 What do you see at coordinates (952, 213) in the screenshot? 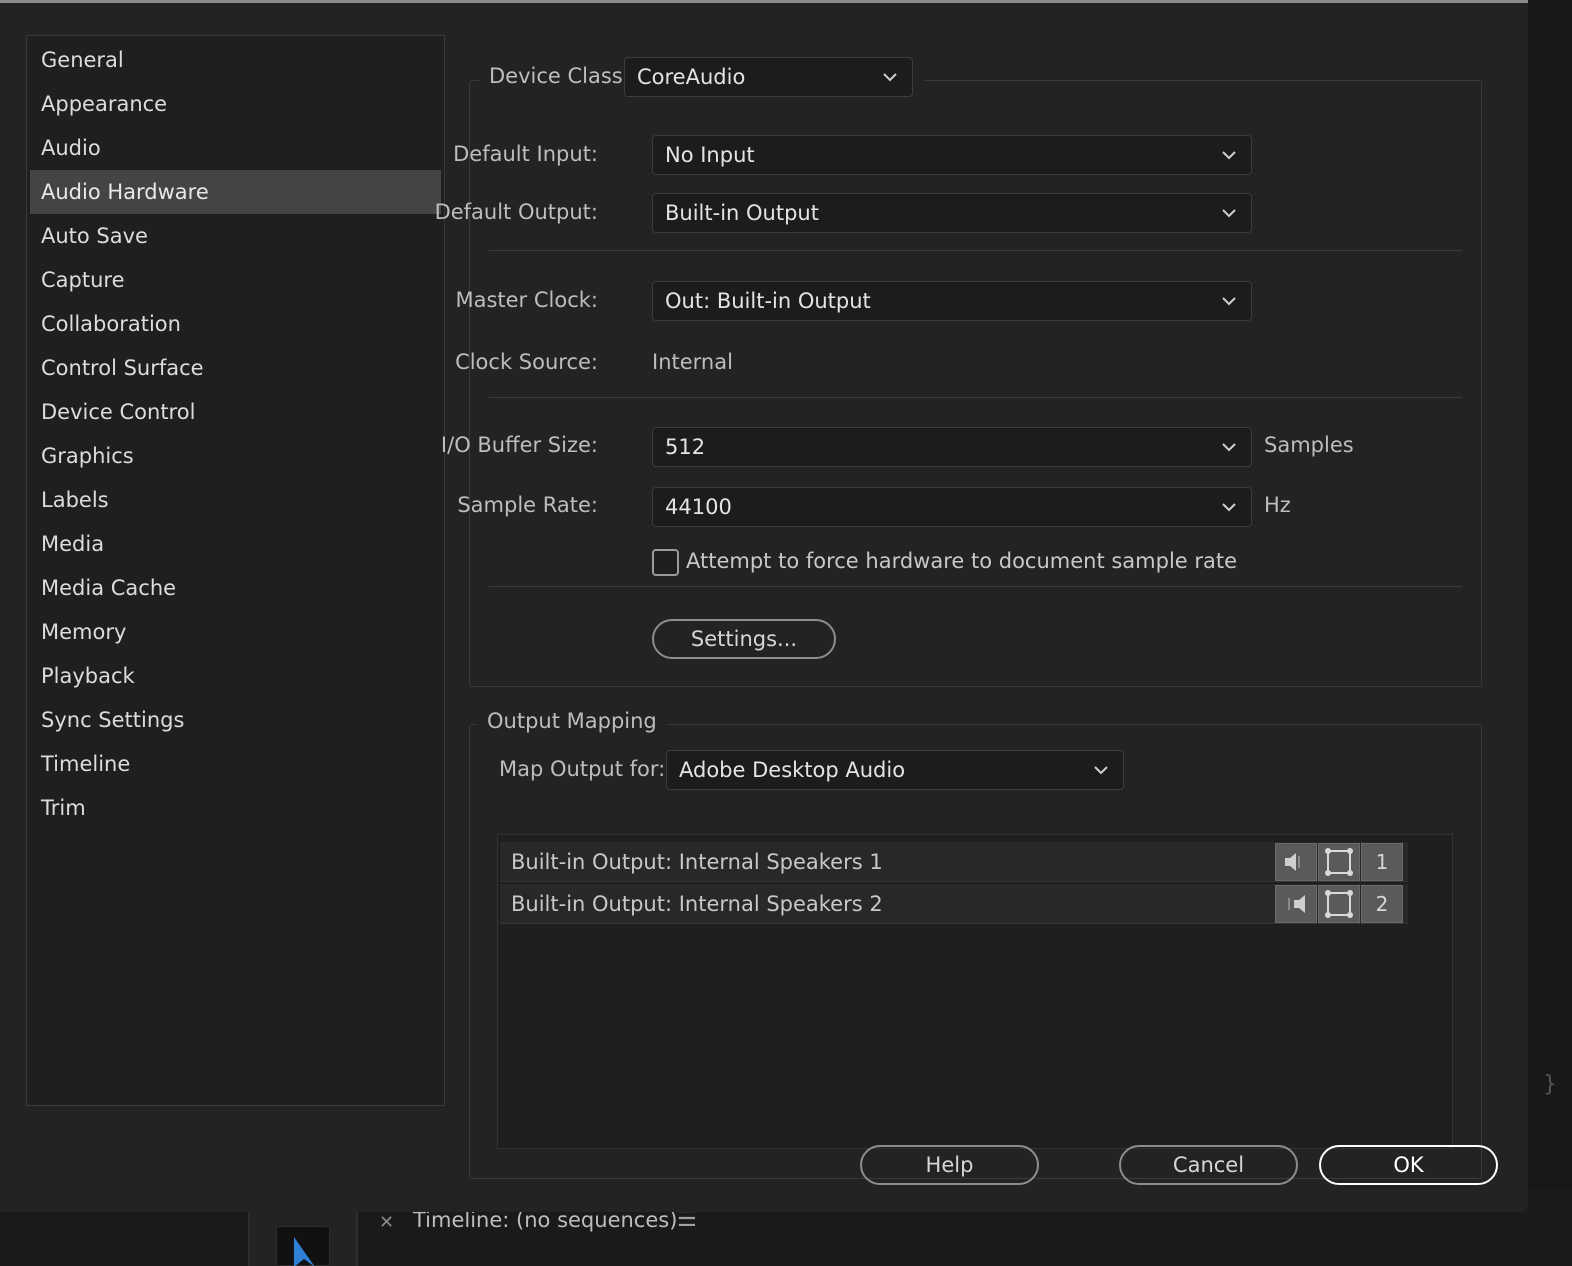
I see `default-output-dropdown: Built-in Output` at bounding box center [952, 213].